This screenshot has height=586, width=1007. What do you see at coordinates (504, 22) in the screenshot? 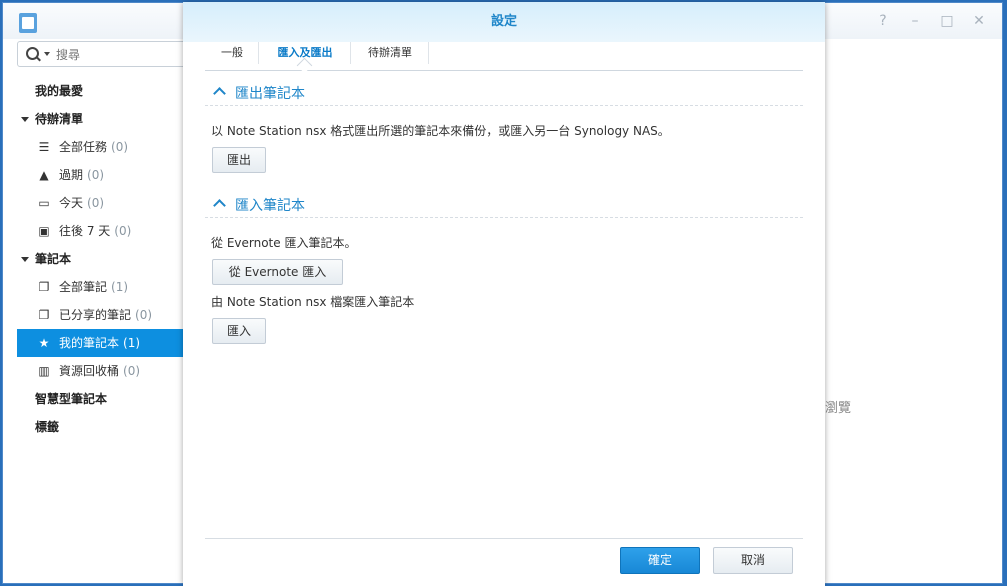
I see `dialog-title: 設定` at bounding box center [504, 22].